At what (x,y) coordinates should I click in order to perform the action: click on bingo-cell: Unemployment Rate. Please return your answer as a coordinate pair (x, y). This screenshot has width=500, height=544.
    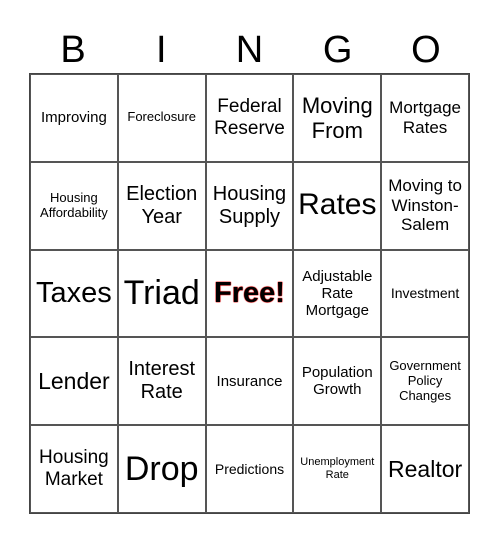
    Looking at the image, I should click on (337, 469).